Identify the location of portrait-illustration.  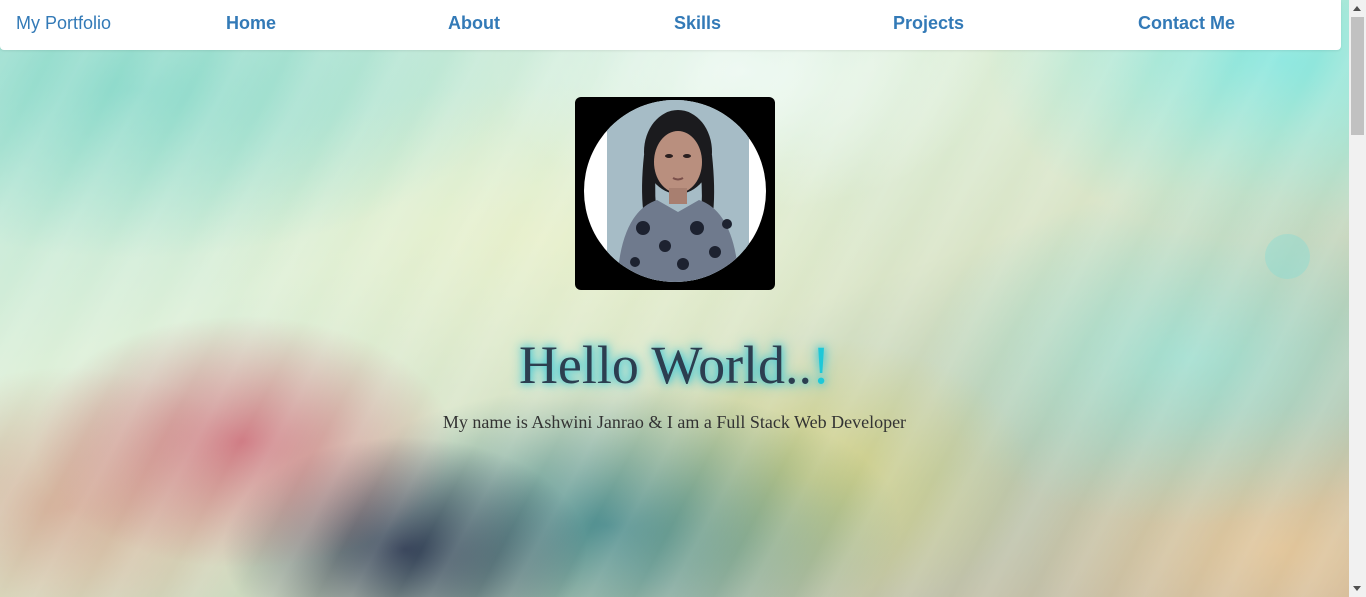
(678, 191).